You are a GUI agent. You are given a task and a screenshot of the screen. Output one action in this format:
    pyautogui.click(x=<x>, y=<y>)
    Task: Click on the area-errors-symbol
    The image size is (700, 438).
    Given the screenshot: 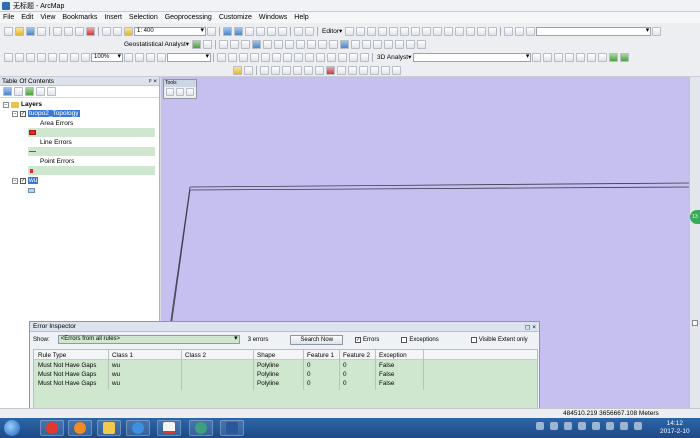 What is the action you would take?
    pyautogui.click(x=32, y=132)
    